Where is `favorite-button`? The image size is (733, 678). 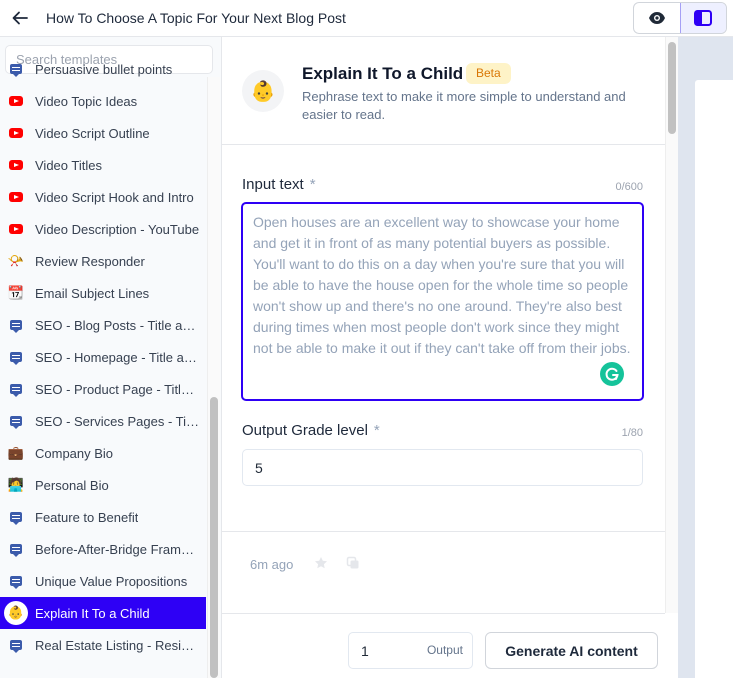 favorite-button is located at coordinates (321, 565).